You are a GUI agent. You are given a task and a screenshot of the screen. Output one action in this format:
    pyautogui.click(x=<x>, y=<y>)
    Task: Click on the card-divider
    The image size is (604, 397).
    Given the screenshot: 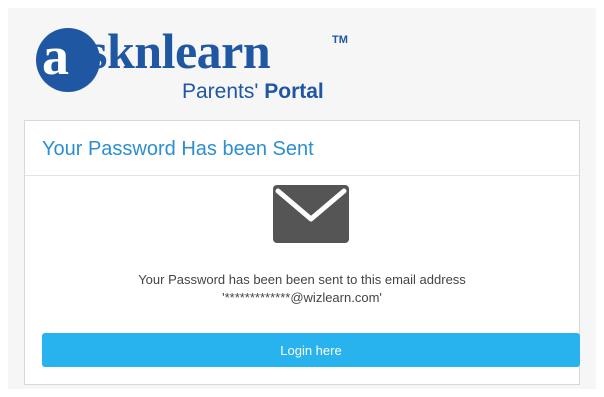 What is the action you would take?
    pyautogui.click(x=302, y=175)
    